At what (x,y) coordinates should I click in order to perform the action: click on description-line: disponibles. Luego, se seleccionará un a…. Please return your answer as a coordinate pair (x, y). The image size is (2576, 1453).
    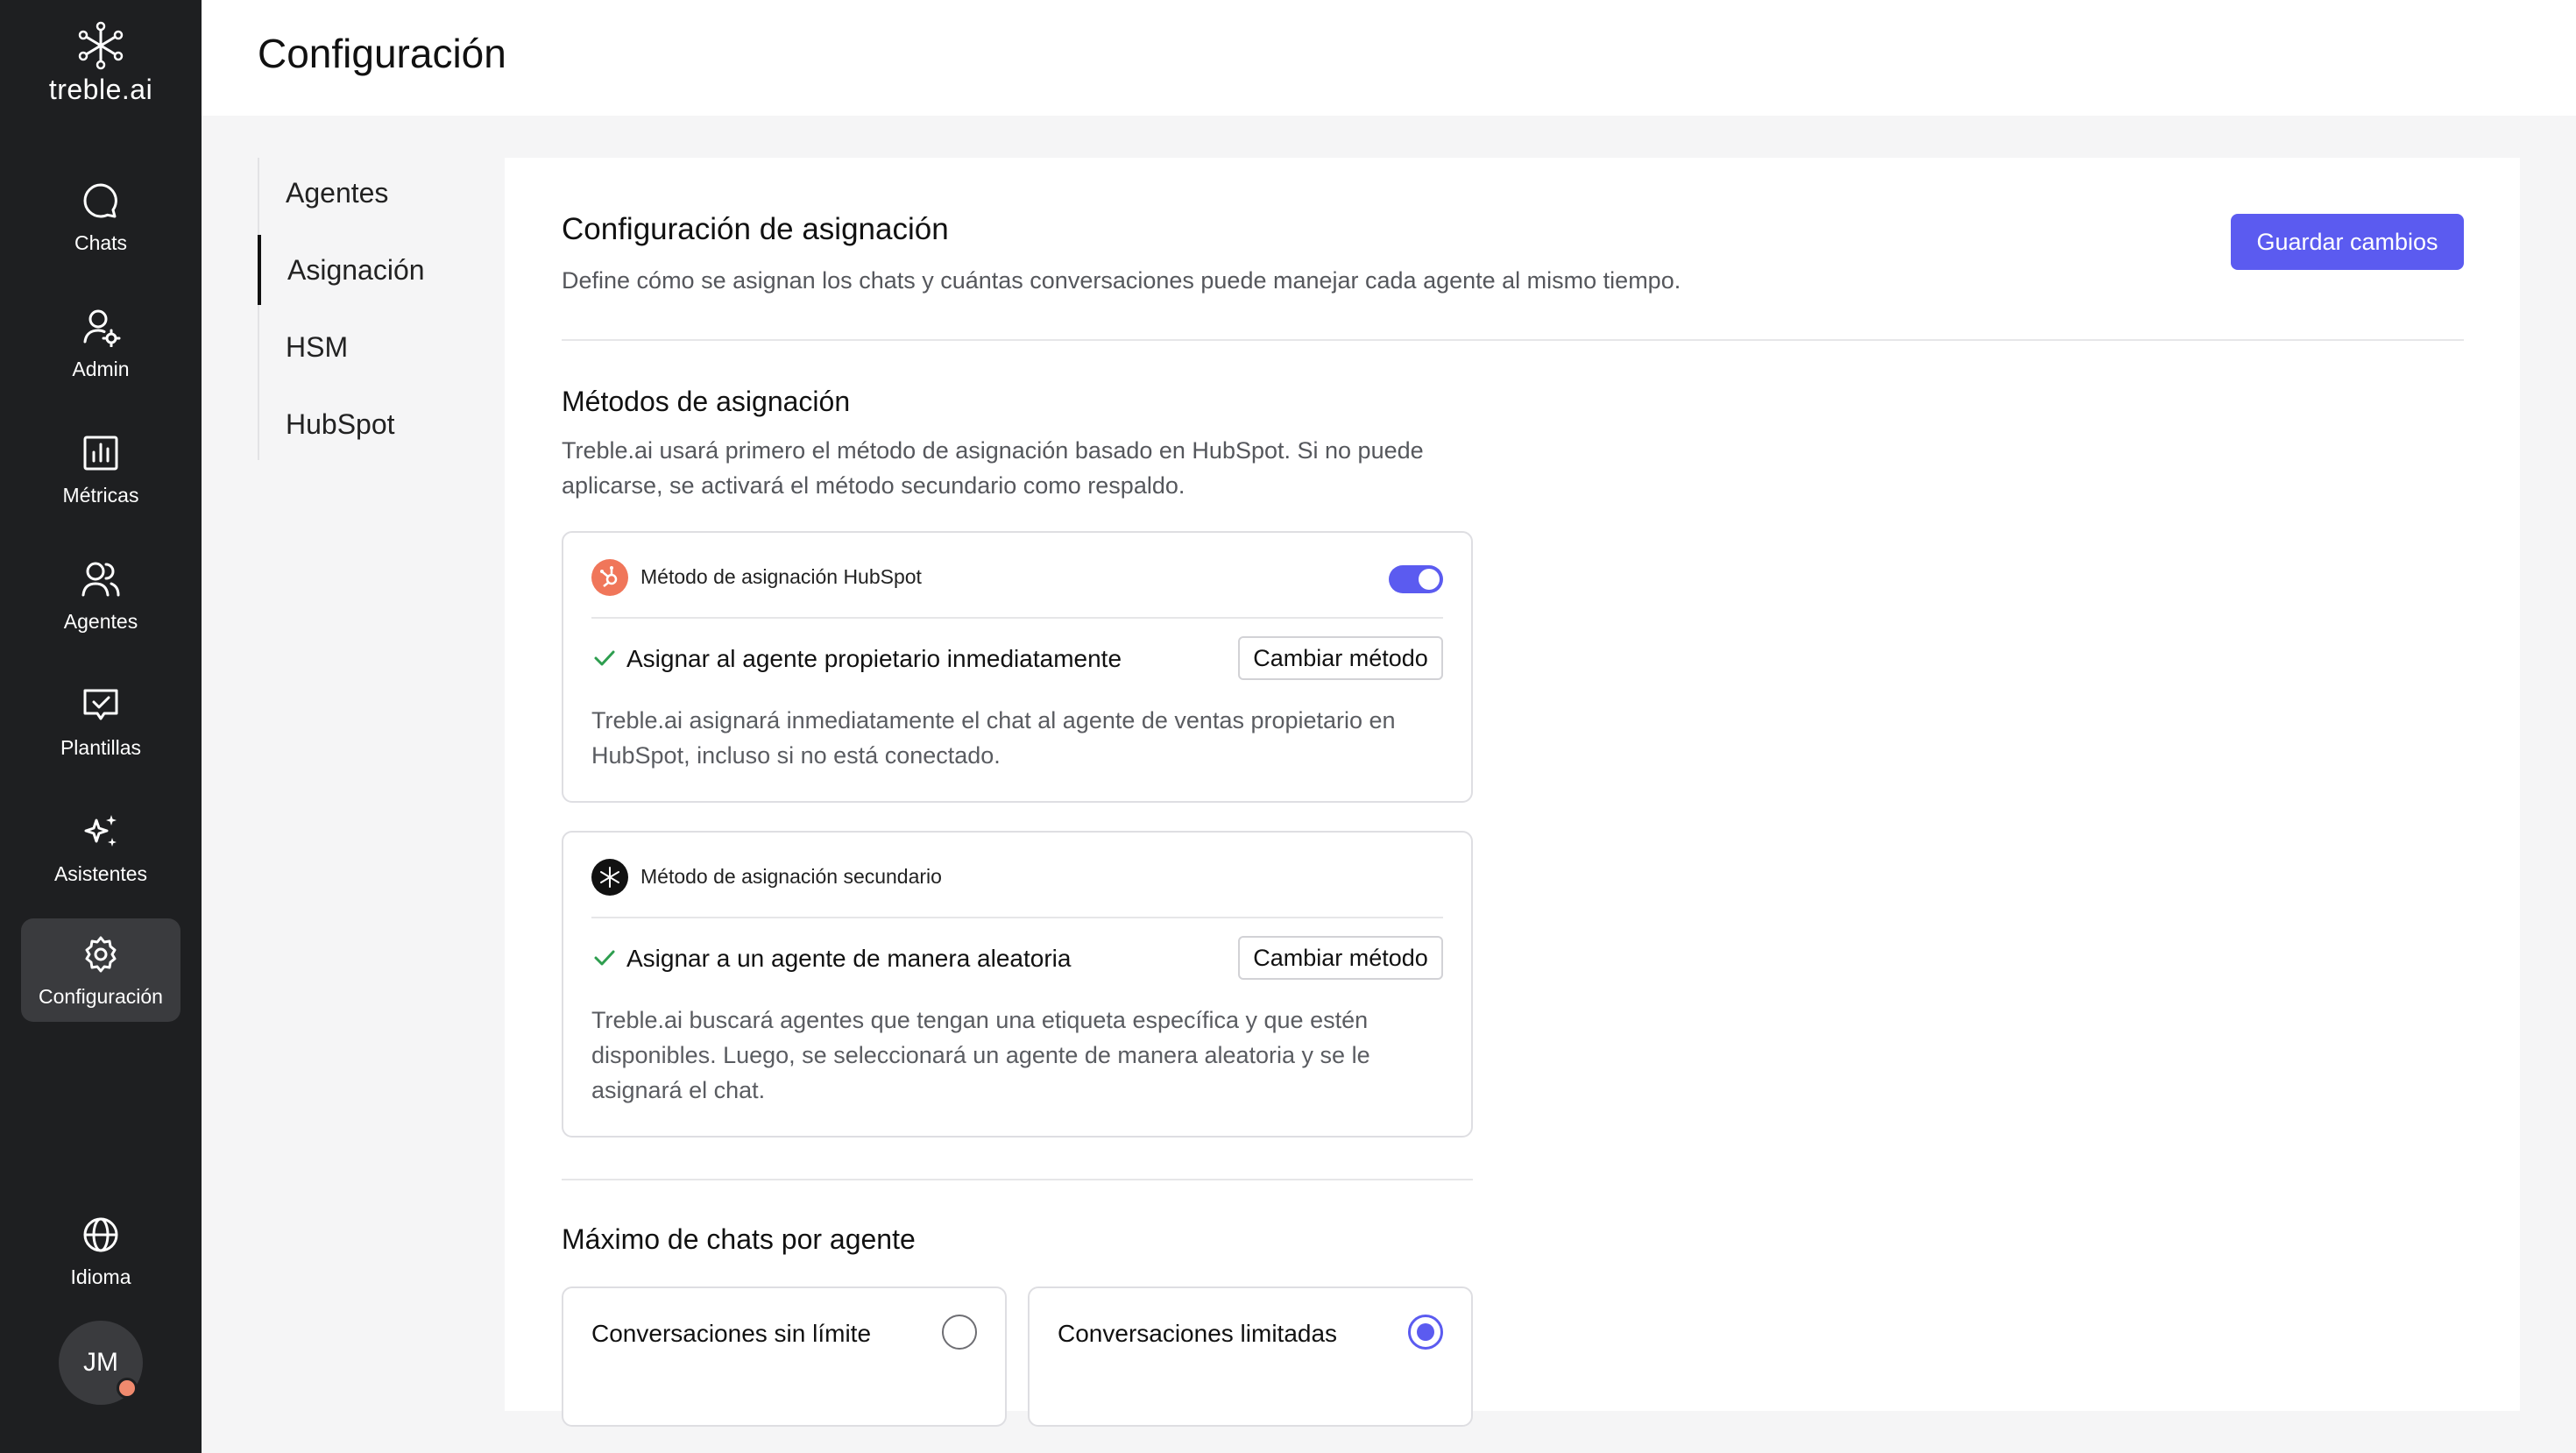
    Looking at the image, I should click on (980, 1055).